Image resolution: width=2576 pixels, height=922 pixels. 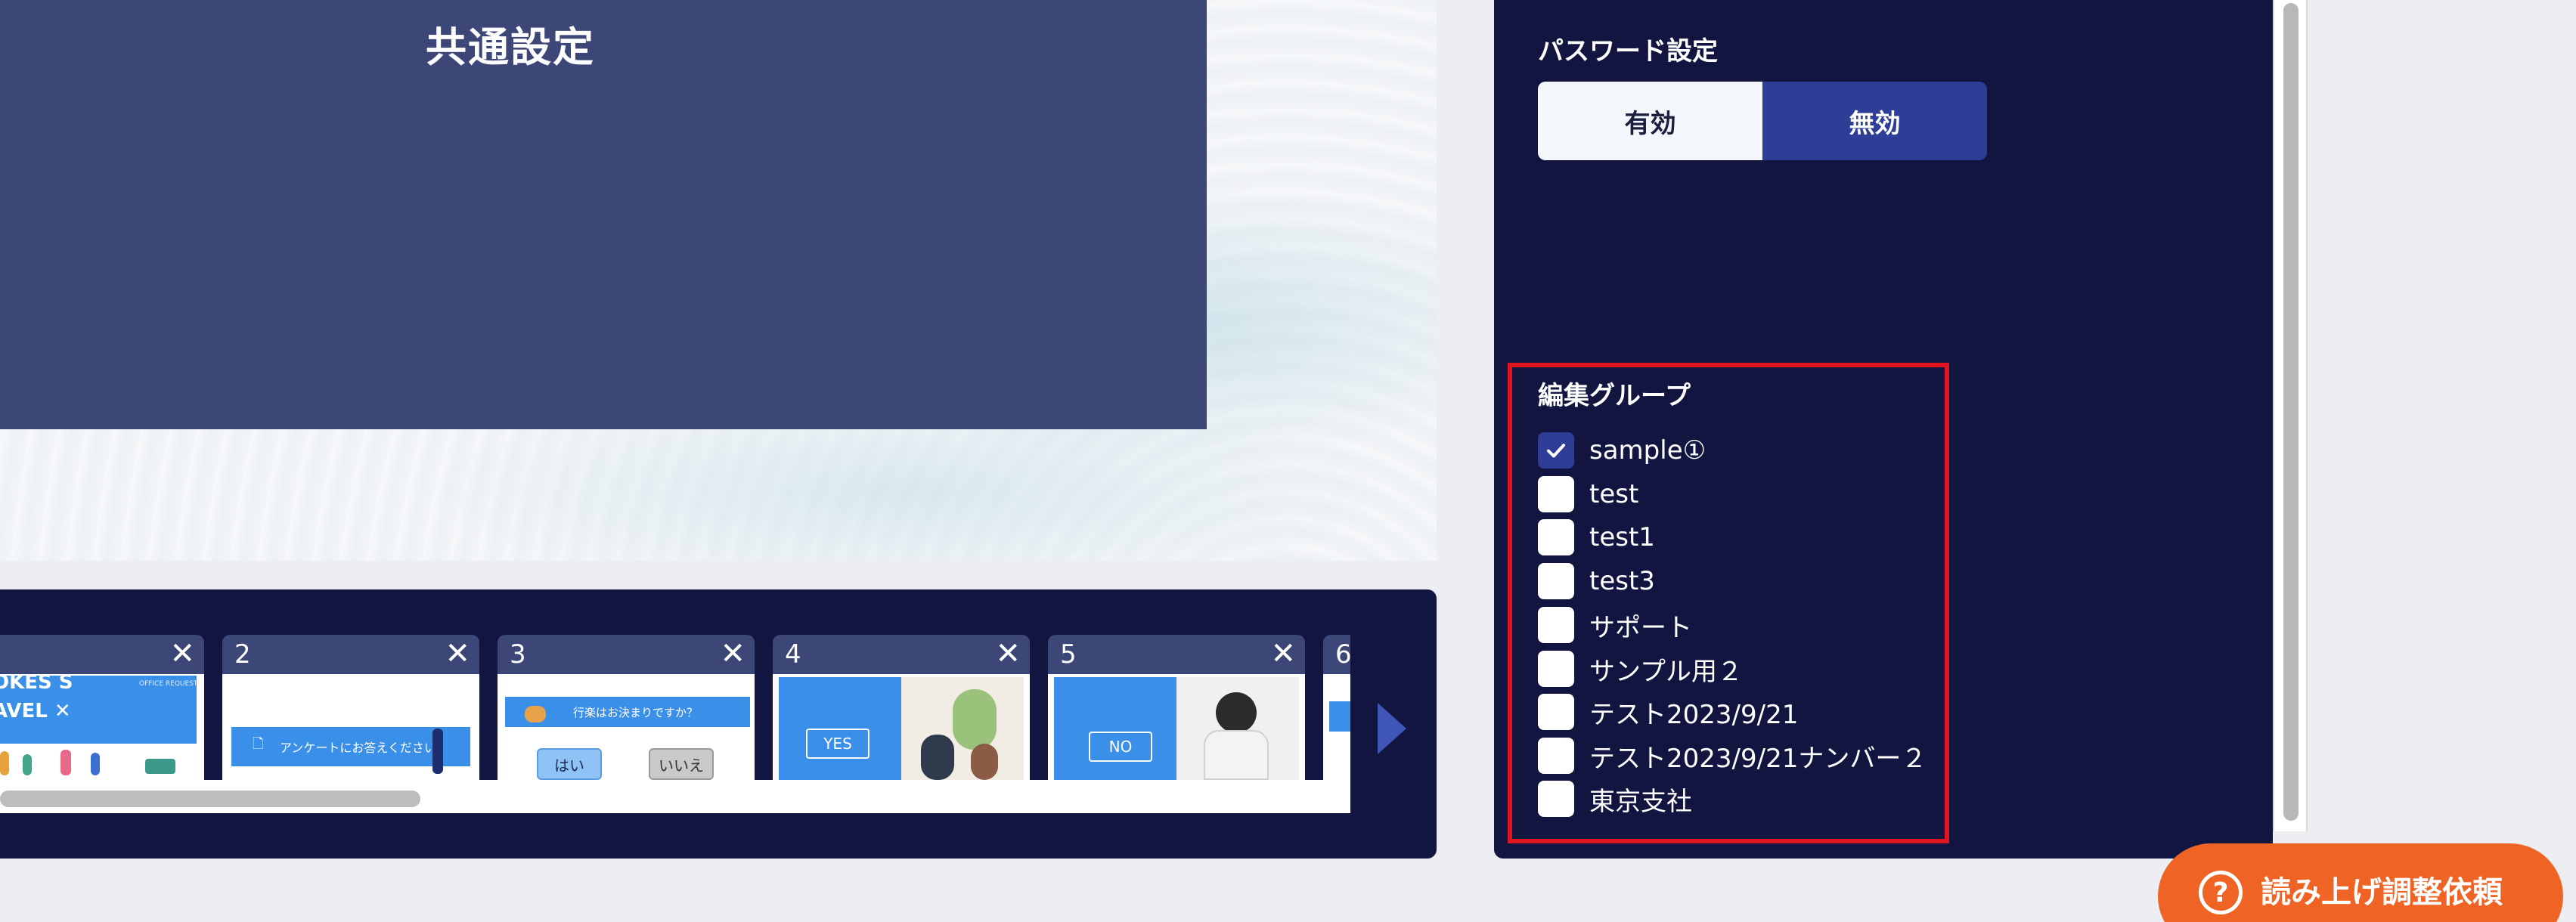 I want to click on group-option-label: 東京支社, so click(x=1640, y=802).